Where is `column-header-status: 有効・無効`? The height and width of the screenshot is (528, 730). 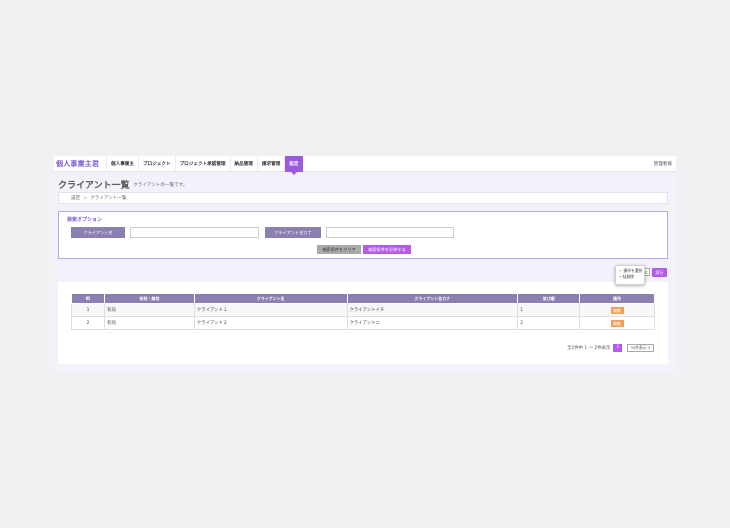
column-header-status: 有効・無効 is located at coordinates (149, 298).